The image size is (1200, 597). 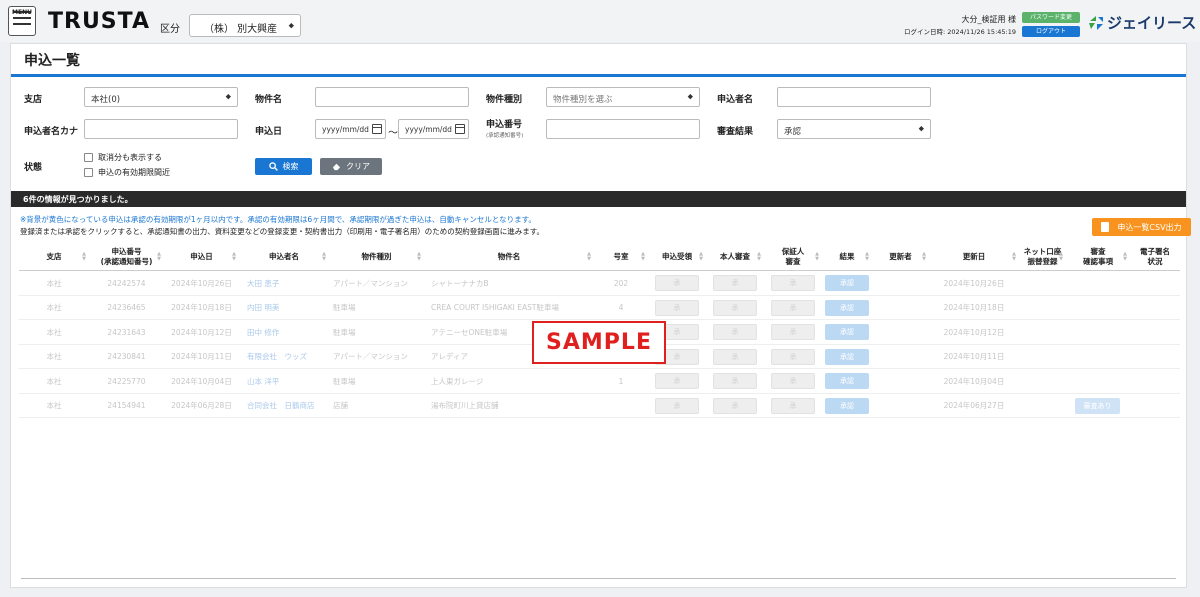 I want to click on col-check-label: 審査, so click(x=1098, y=251).